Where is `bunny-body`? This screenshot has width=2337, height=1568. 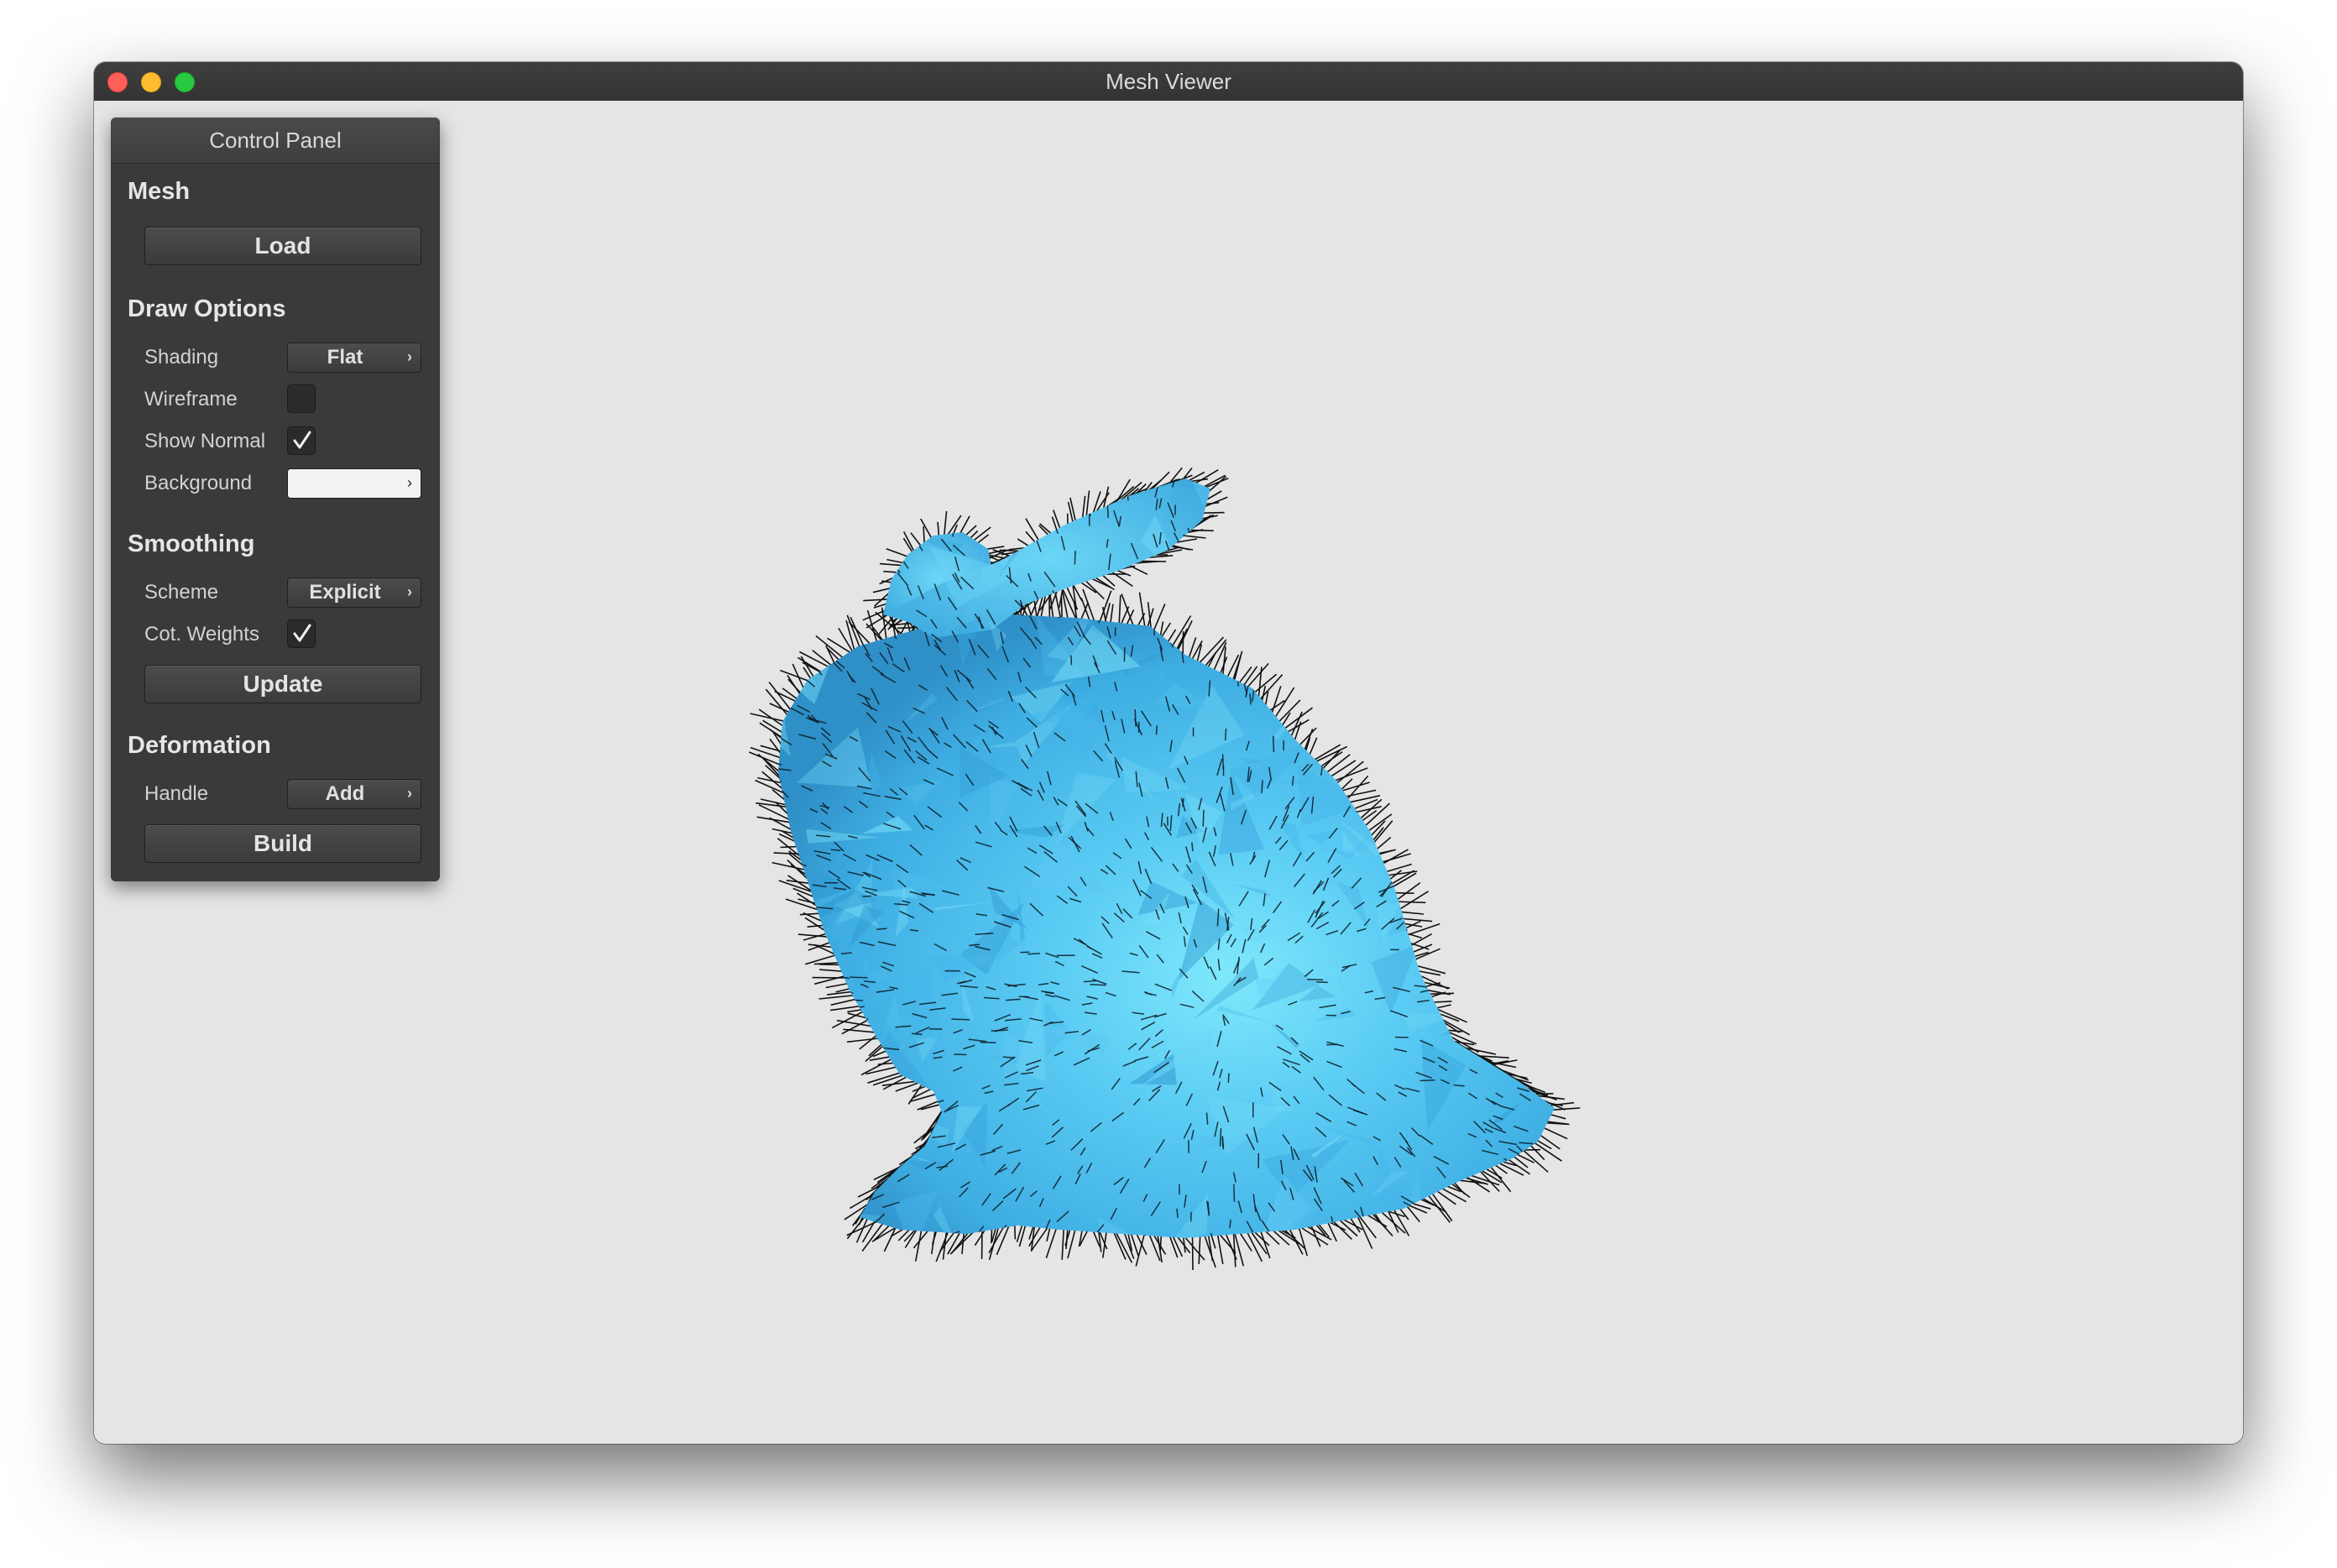
bunny-body is located at coordinates (1166, 926).